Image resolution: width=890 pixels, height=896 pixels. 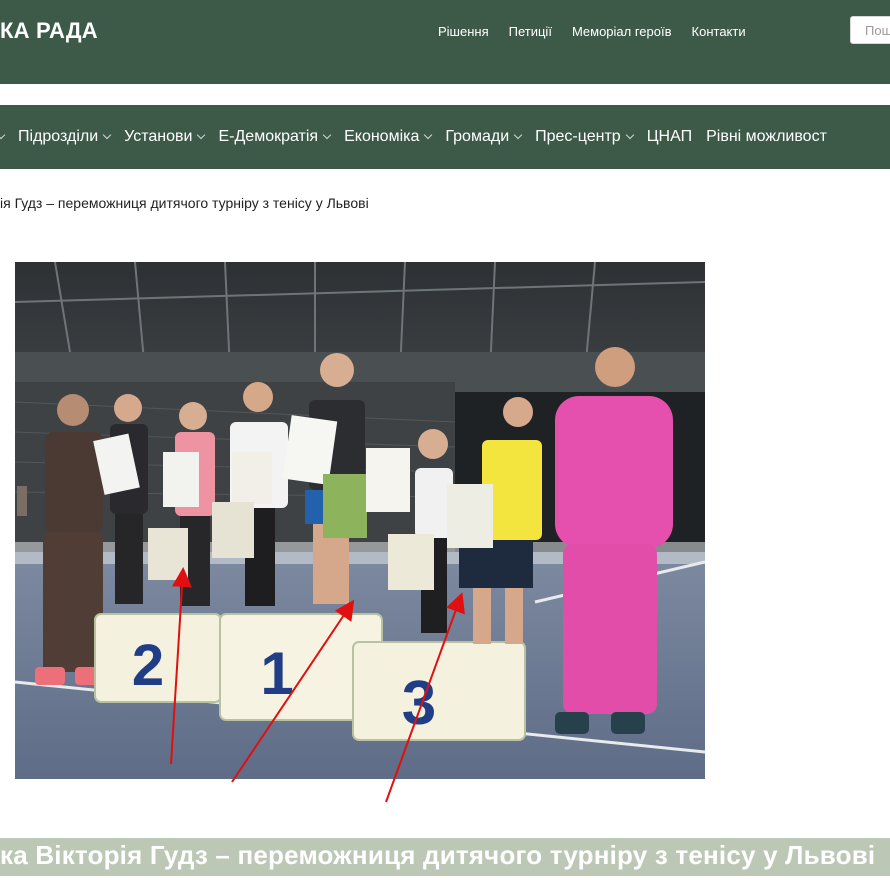 What do you see at coordinates (268, 136) in the screenshot?
I see `nav-item-label: Е-Демократія` at bounding box center [268, 136].